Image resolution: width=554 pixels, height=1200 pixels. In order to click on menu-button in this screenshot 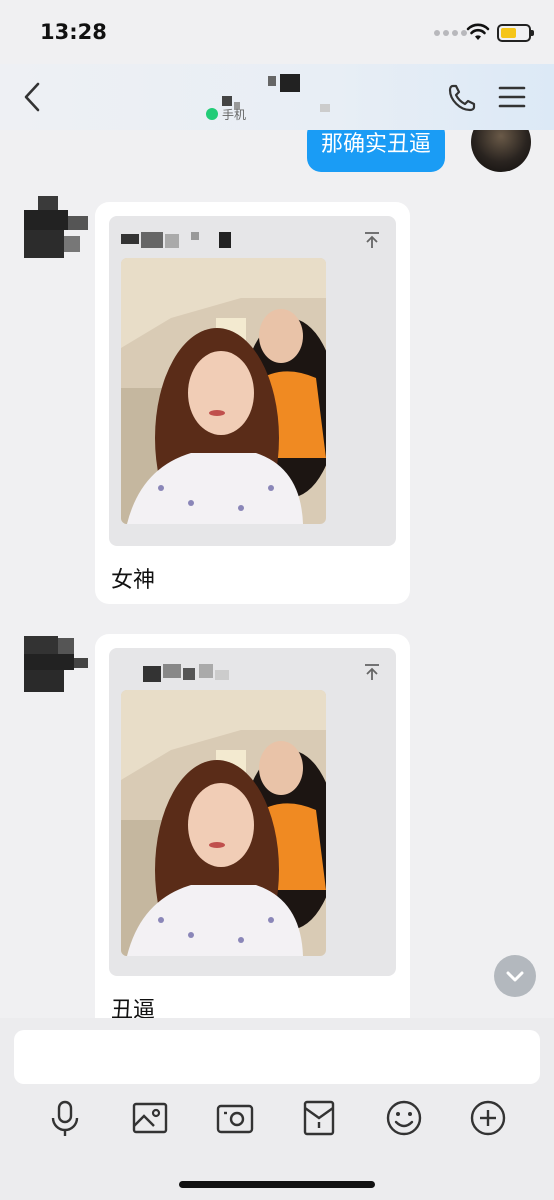, I will do `click(512, 97)`.